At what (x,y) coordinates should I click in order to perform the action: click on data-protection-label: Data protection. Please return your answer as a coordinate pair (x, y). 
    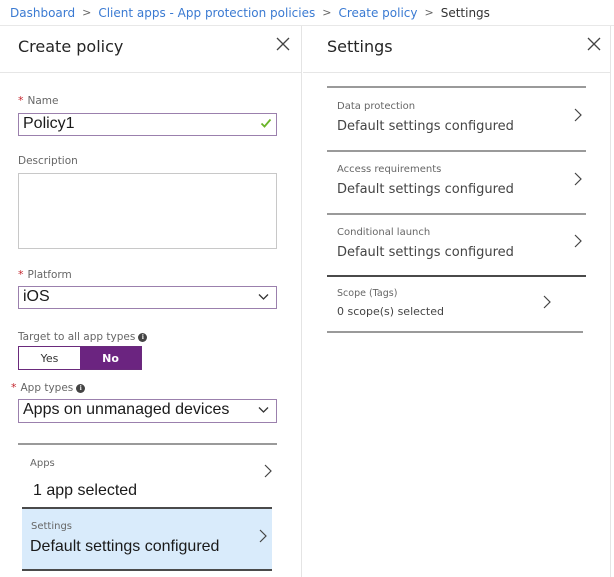
    Looking at the image, I should click on (376, 106).